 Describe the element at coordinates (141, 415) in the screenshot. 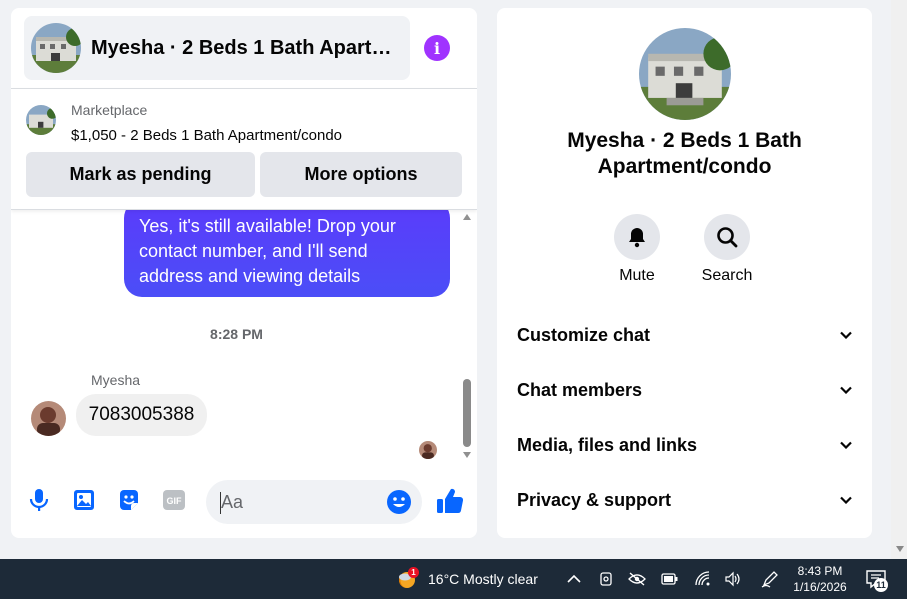

I see `incoming-message: 7083005388` at that location.